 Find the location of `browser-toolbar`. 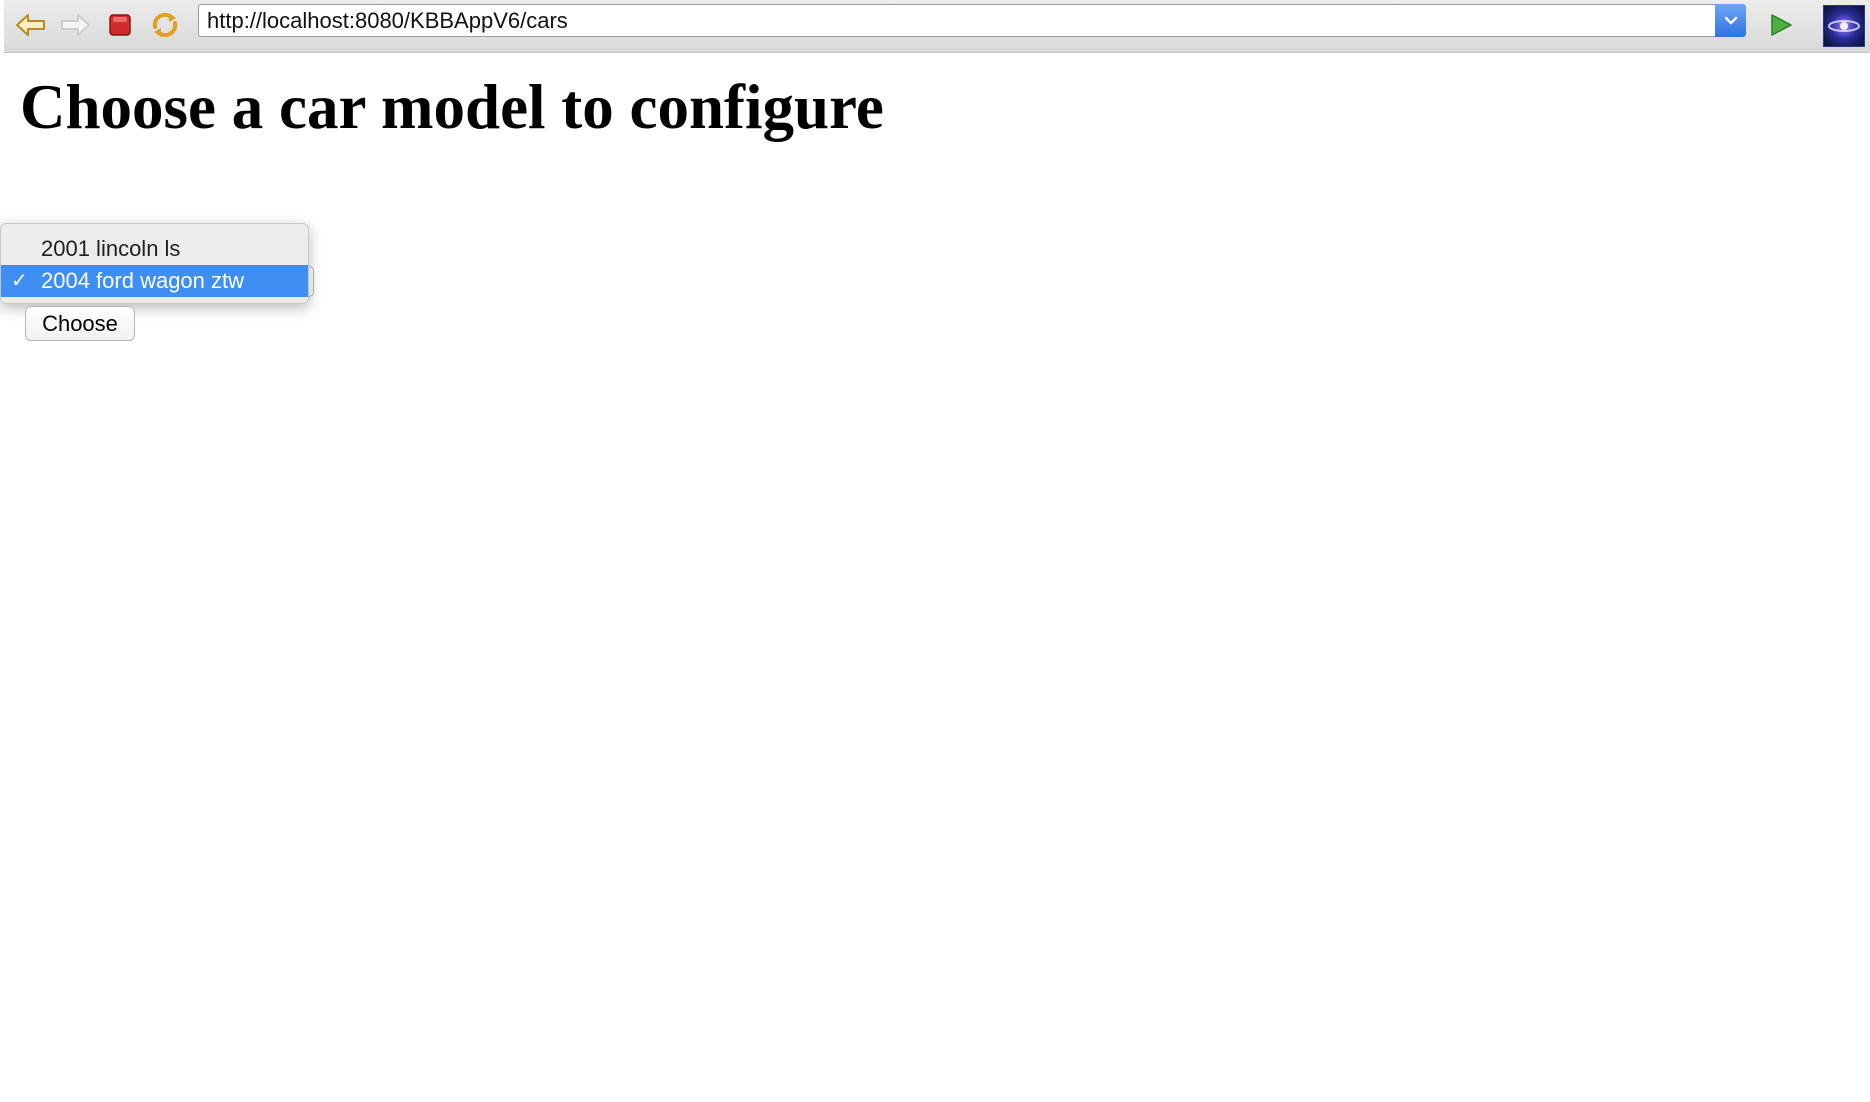

browser-toolbar is located at coordinates (937, 26).